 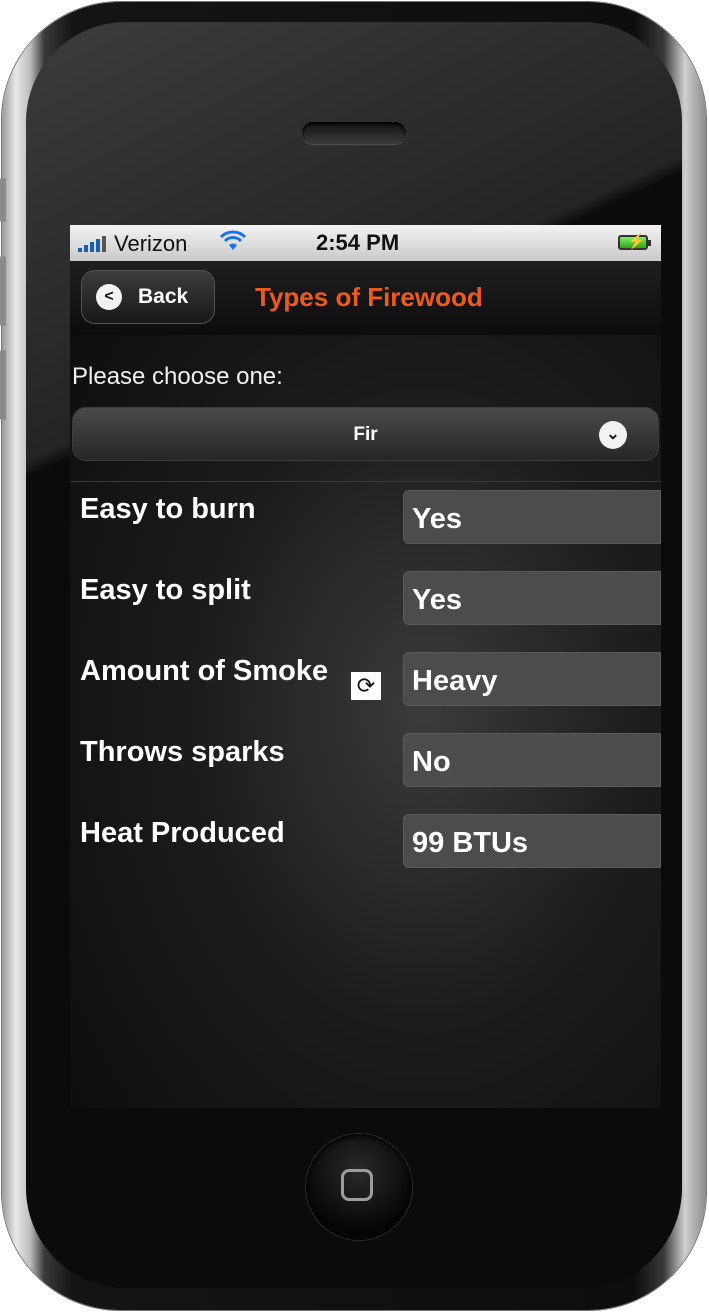 I want to click on picker-prompt: Please choose one:, so click(x=177, y=376).